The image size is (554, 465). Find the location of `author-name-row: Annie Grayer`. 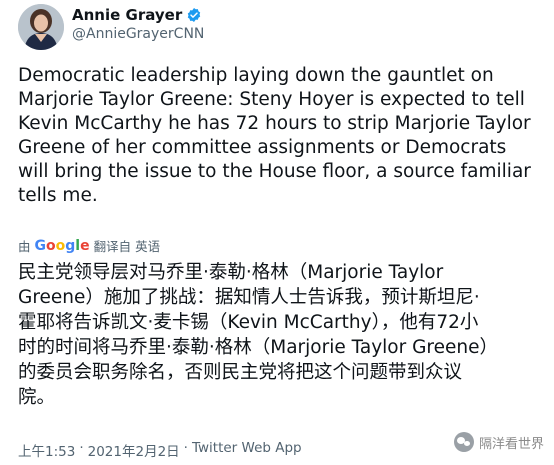

author-name-row: Annie Grayer is located at coordinates (137, 15).